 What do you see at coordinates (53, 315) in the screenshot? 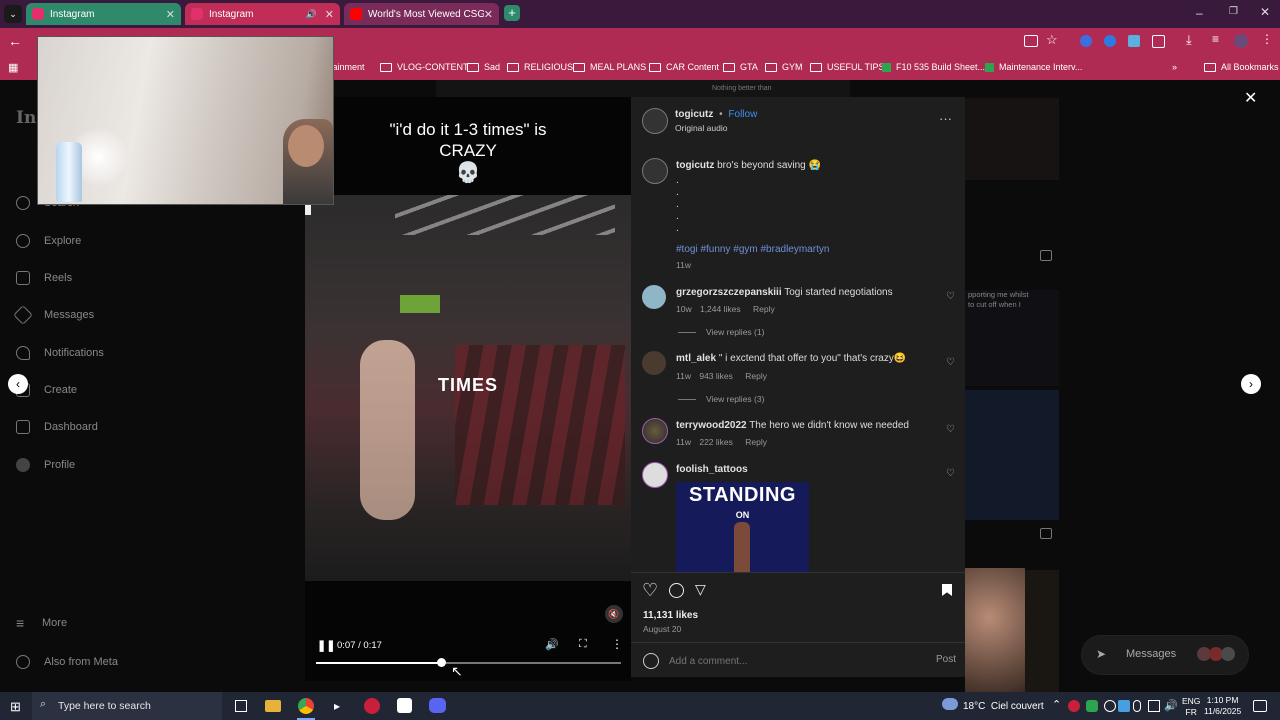
I see `nav-messages: Messages` at bounding box center [53, 315].